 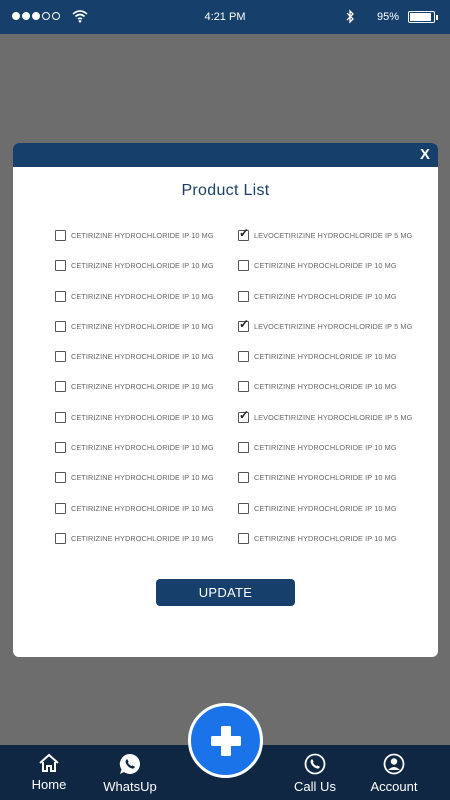 What do you see at coordinates (315, 764) in the screenshot?
I see `phone-icon` at bounding box center [315, 764].